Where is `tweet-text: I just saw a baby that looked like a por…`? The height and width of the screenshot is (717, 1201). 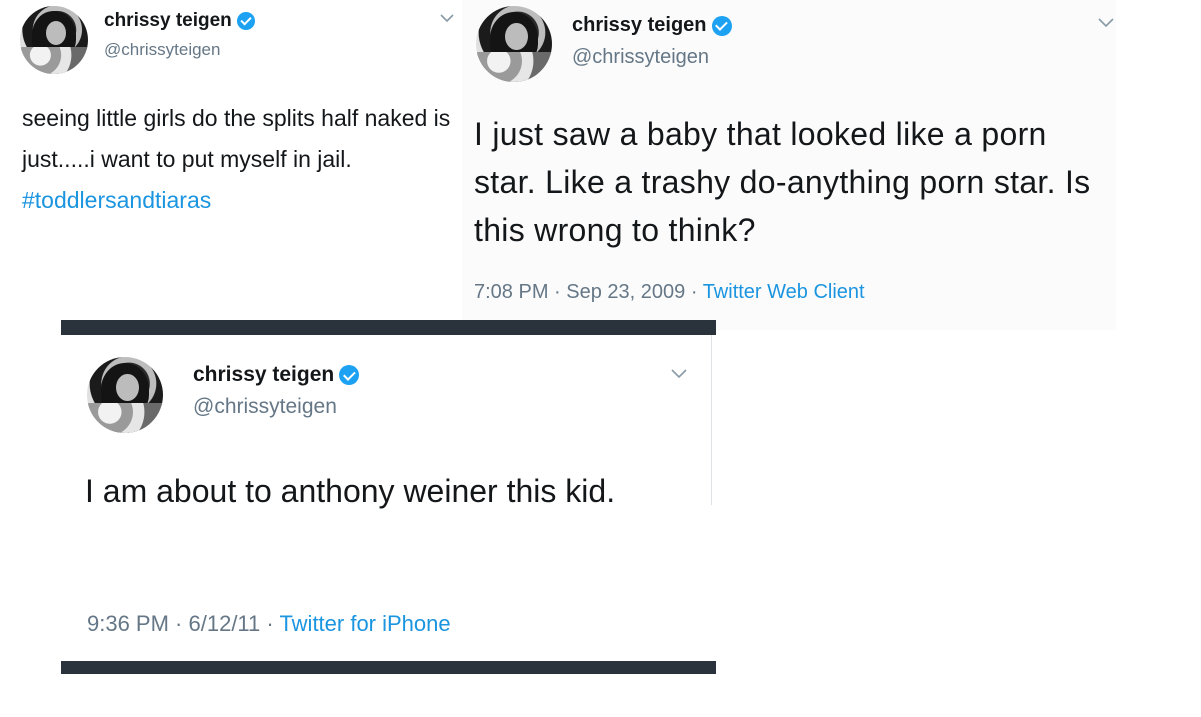 tweet-text: I just saw a baby that looked like a por… is located at coordinates (782, 182).